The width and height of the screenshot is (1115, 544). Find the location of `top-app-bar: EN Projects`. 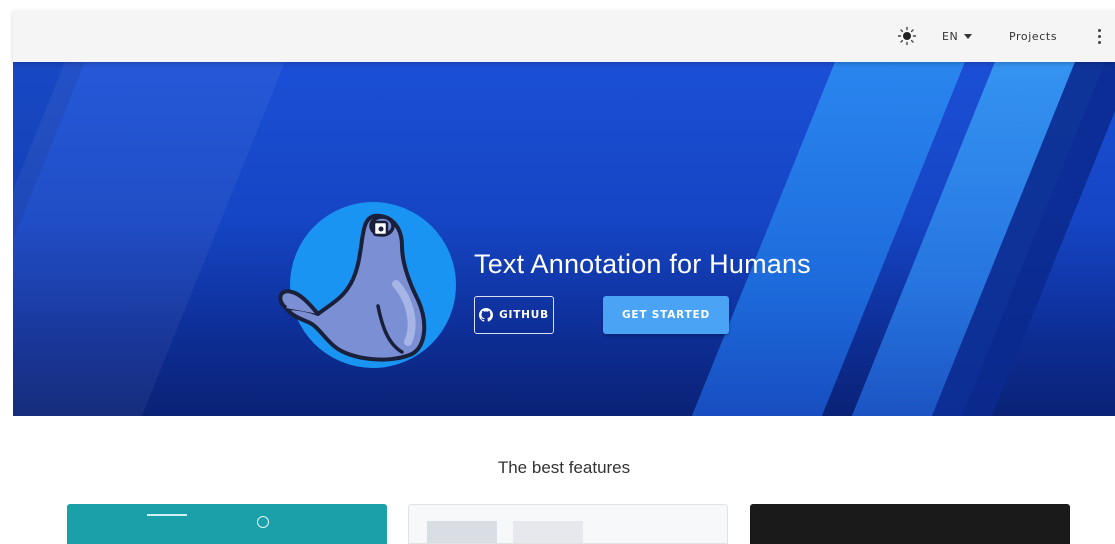

top-app-bar: EN Projects is located at coordinates (564, 36).